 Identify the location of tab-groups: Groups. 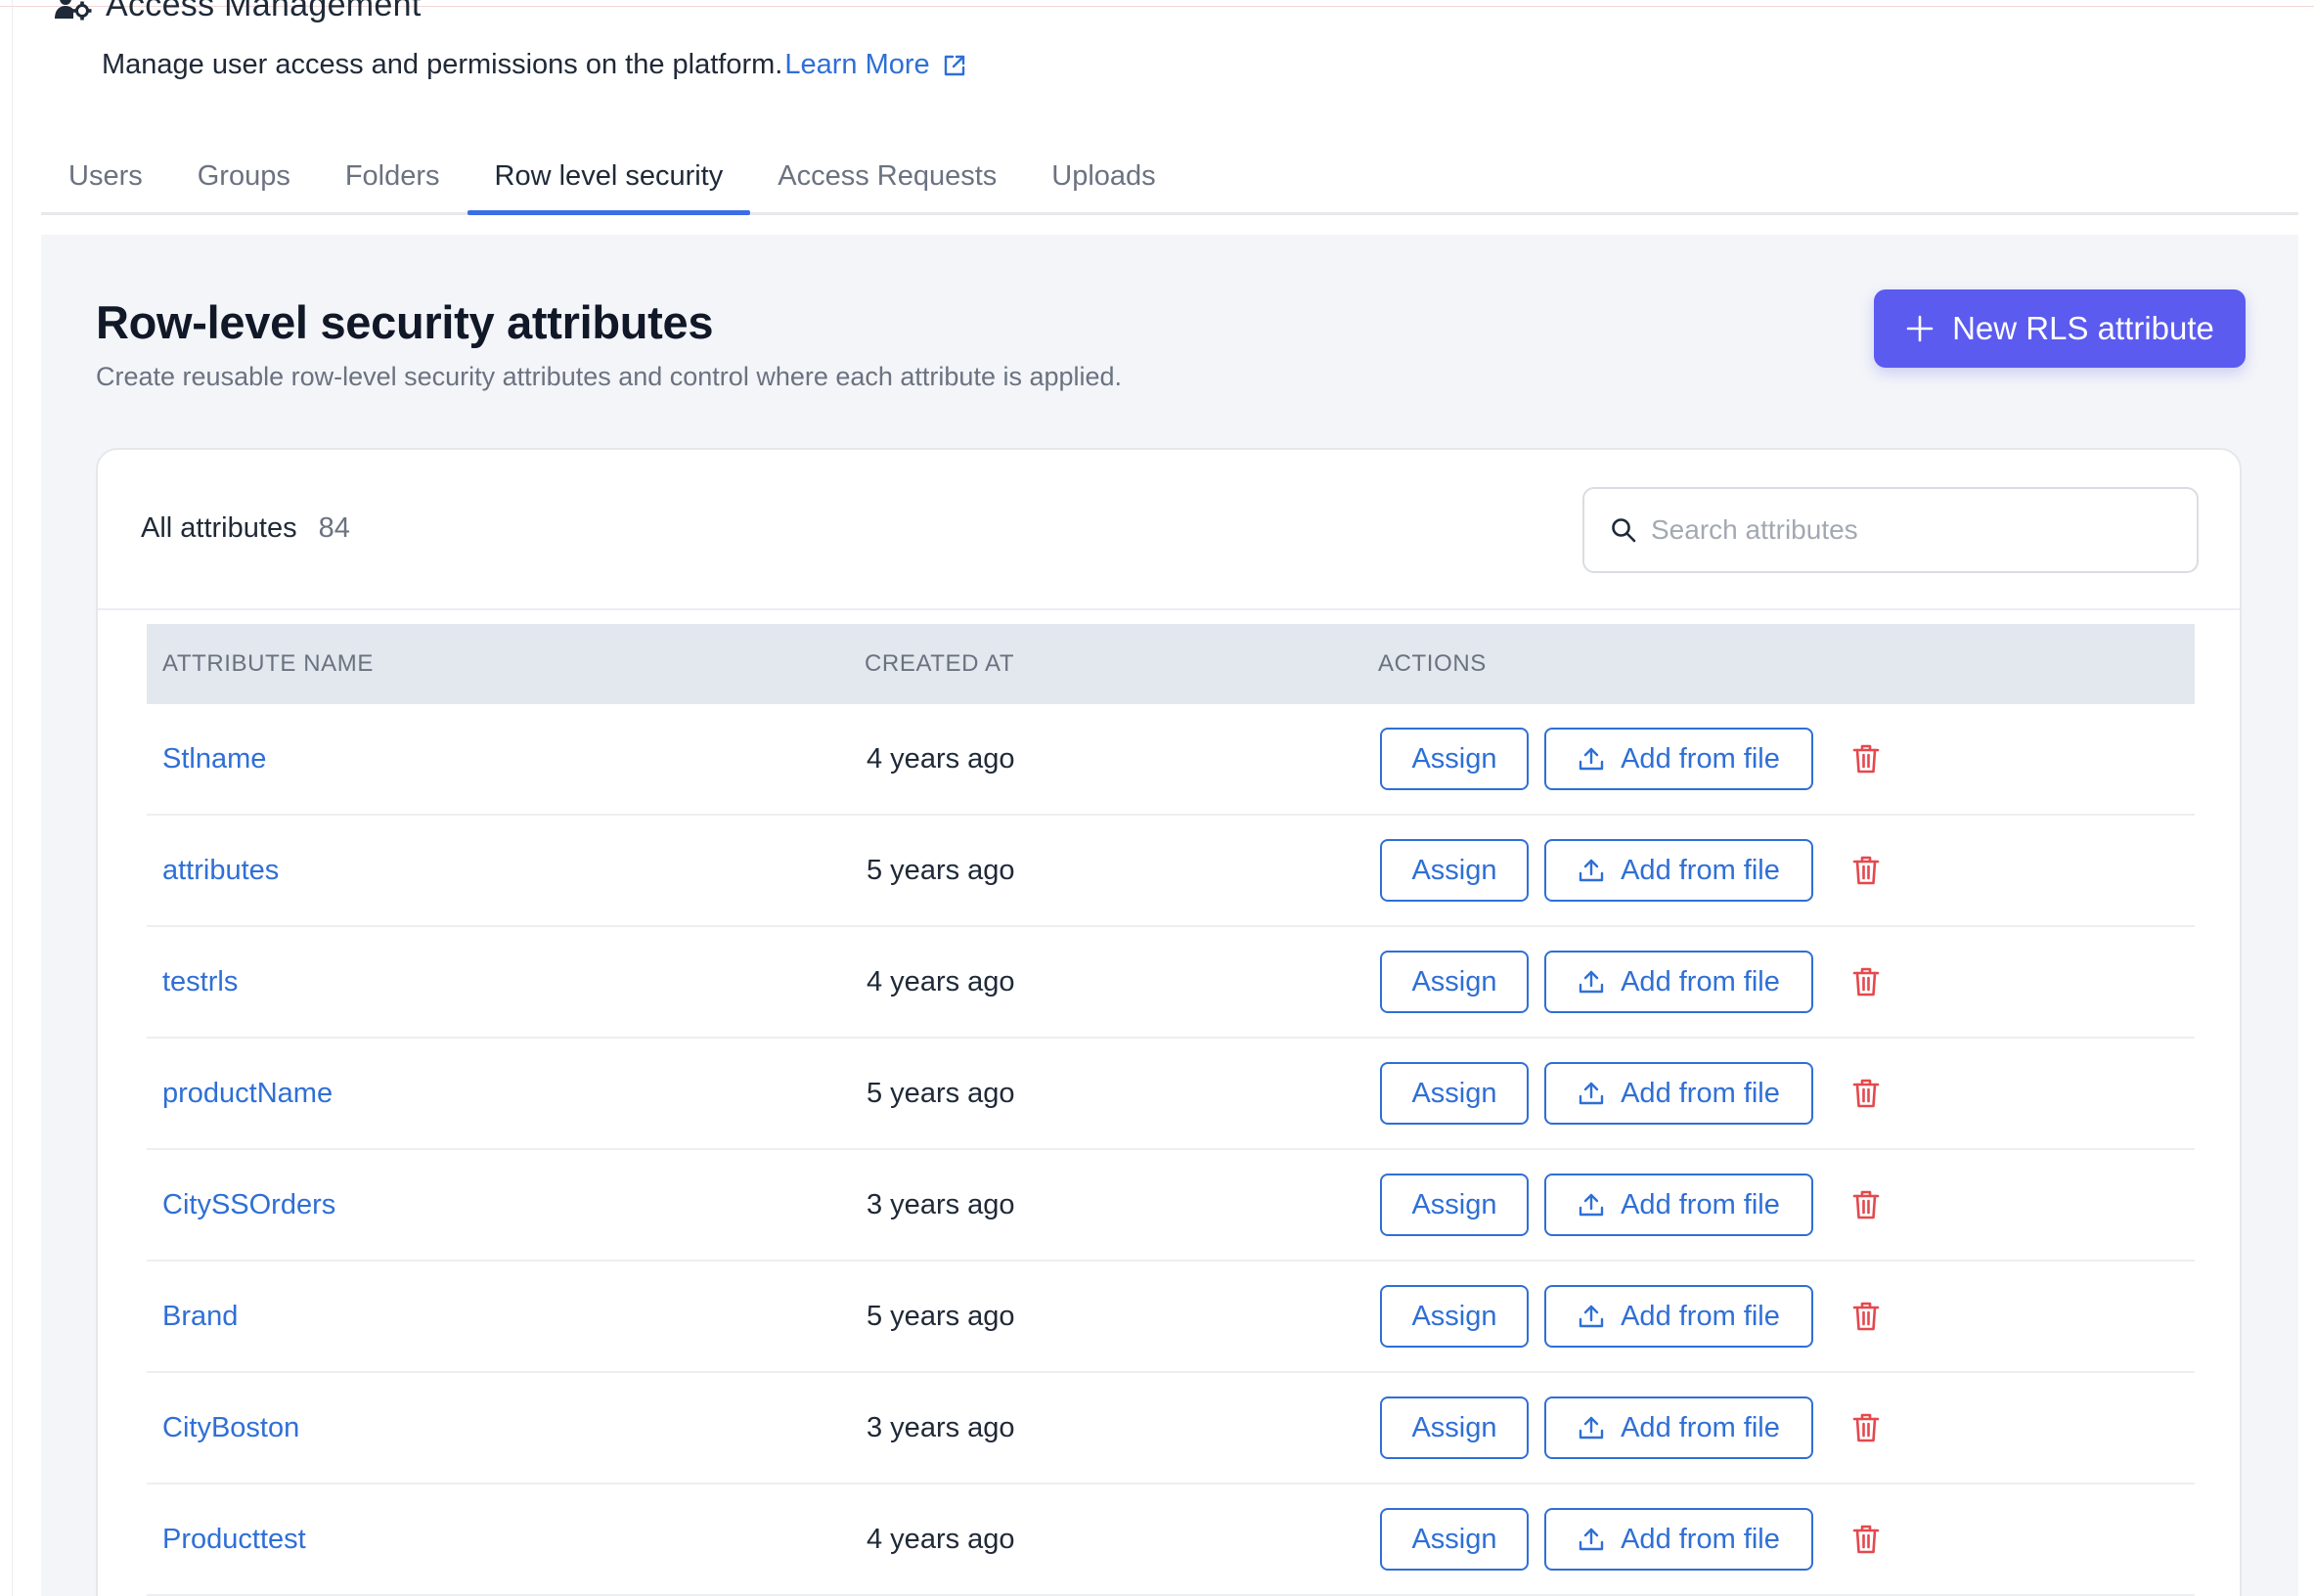
(244, 179).